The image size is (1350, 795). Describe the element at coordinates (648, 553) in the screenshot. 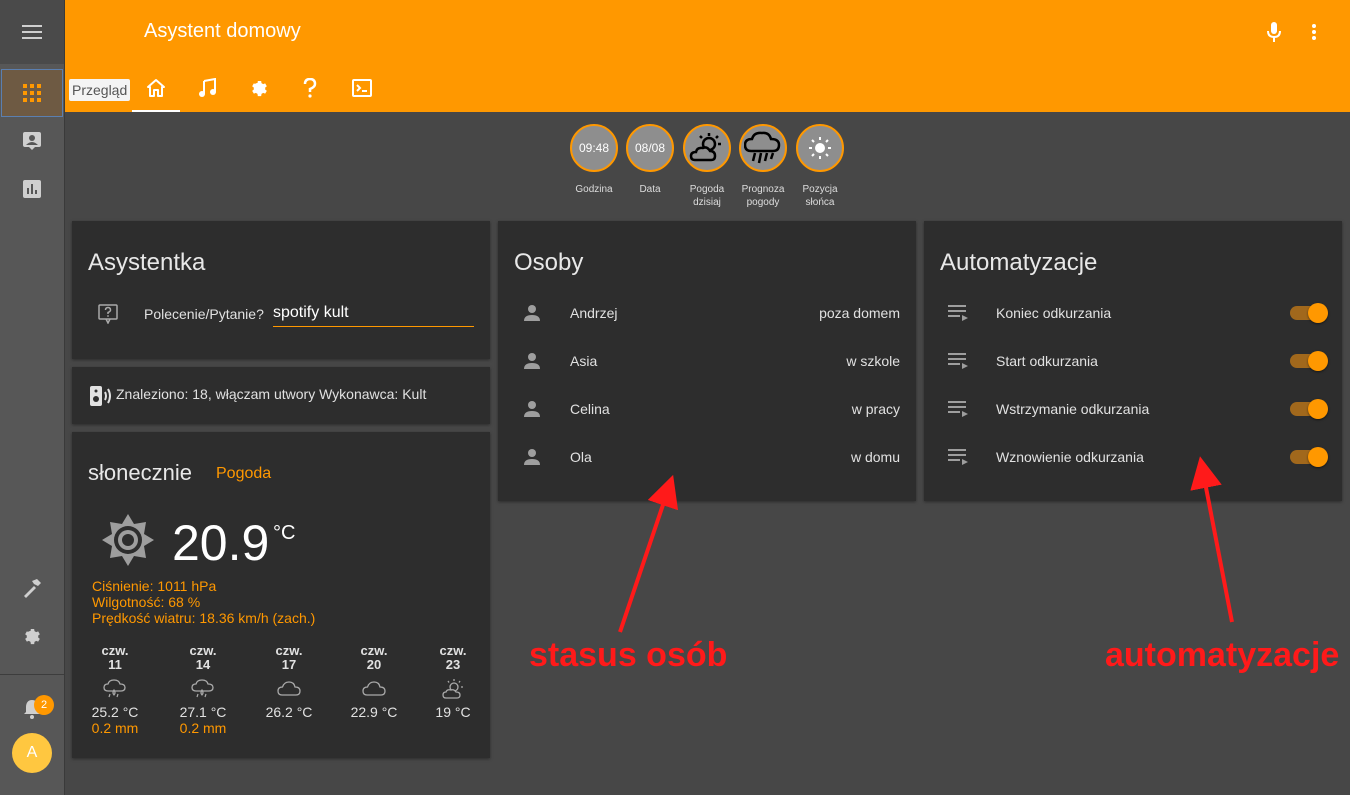

I see `arrow-persons` at that location.